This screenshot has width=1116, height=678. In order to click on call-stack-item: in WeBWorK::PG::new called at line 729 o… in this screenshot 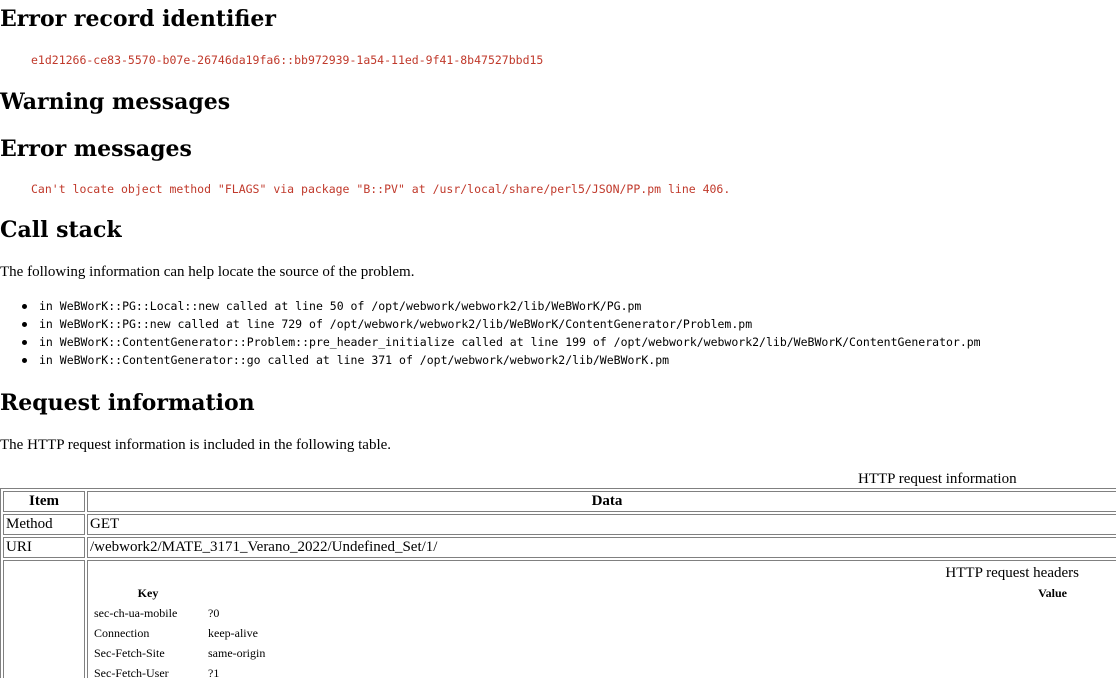, I will do `click(490, 324)`.